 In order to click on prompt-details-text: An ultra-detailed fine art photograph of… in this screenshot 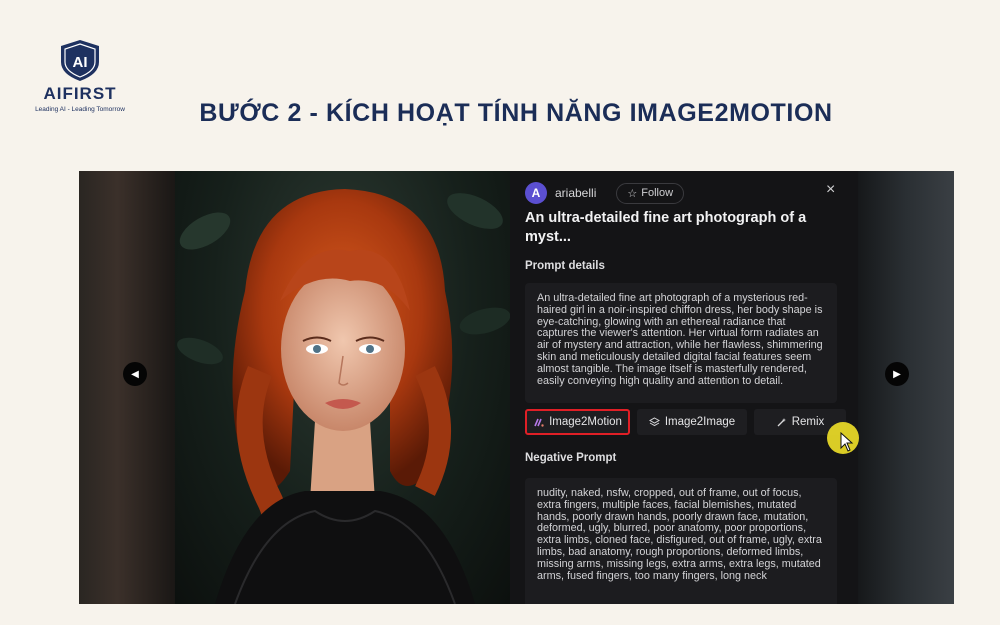, I will do `click(681, 343)`.